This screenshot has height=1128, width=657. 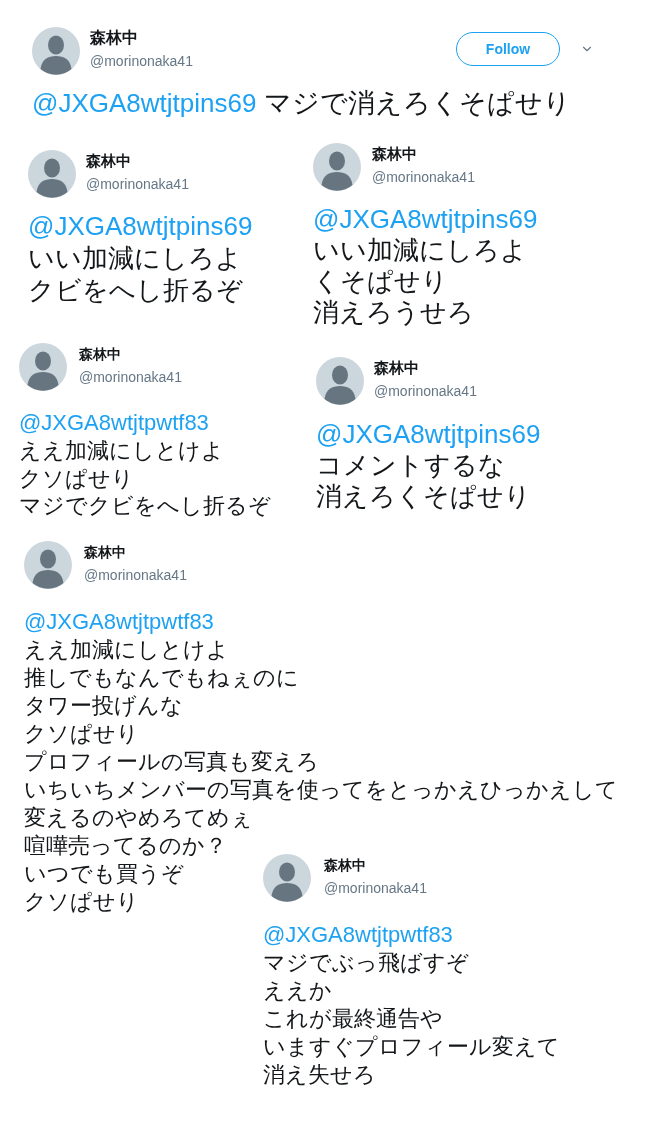 What do you see at coordinates (353, 1019) in the screenshot?
I see `tweet-text-line: これが最終通告や` at bounding box center [353, 1019].